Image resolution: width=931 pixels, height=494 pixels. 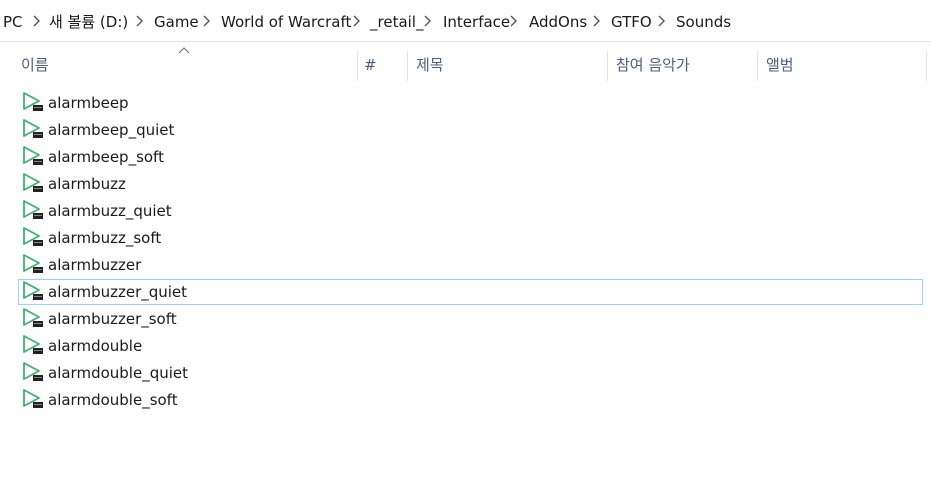 What do you see at coordinates (470, 184) in the screenshot?
I see `file-row: alarmbuzz` at bounding box center [470, 184].